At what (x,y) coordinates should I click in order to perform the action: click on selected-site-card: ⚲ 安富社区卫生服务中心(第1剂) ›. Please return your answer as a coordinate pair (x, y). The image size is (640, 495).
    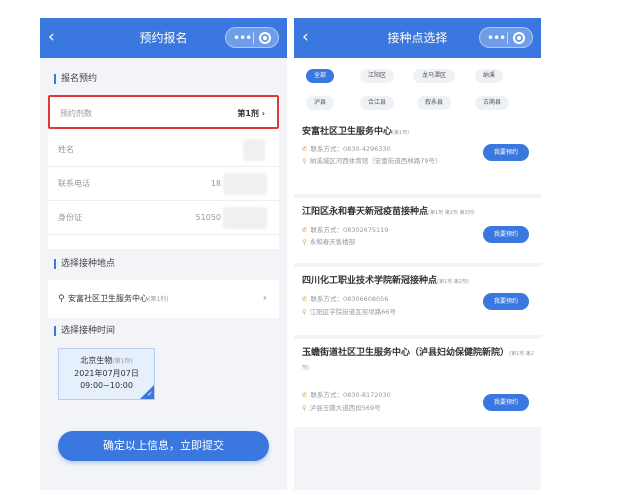
    Looking at the image, I should click on (163, 299).